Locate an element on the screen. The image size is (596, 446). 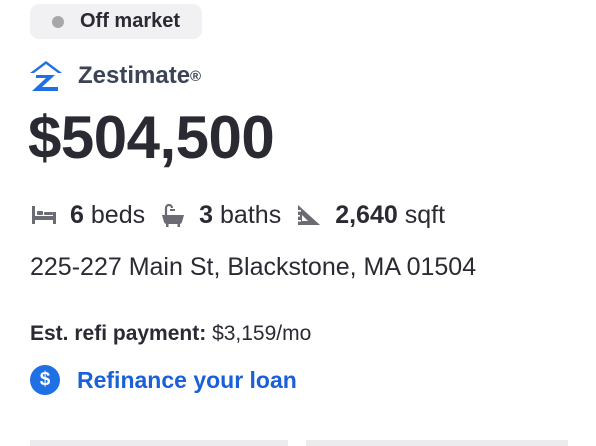
refi-payment-value: $3,159/mo is located at coordinates (262, 333).